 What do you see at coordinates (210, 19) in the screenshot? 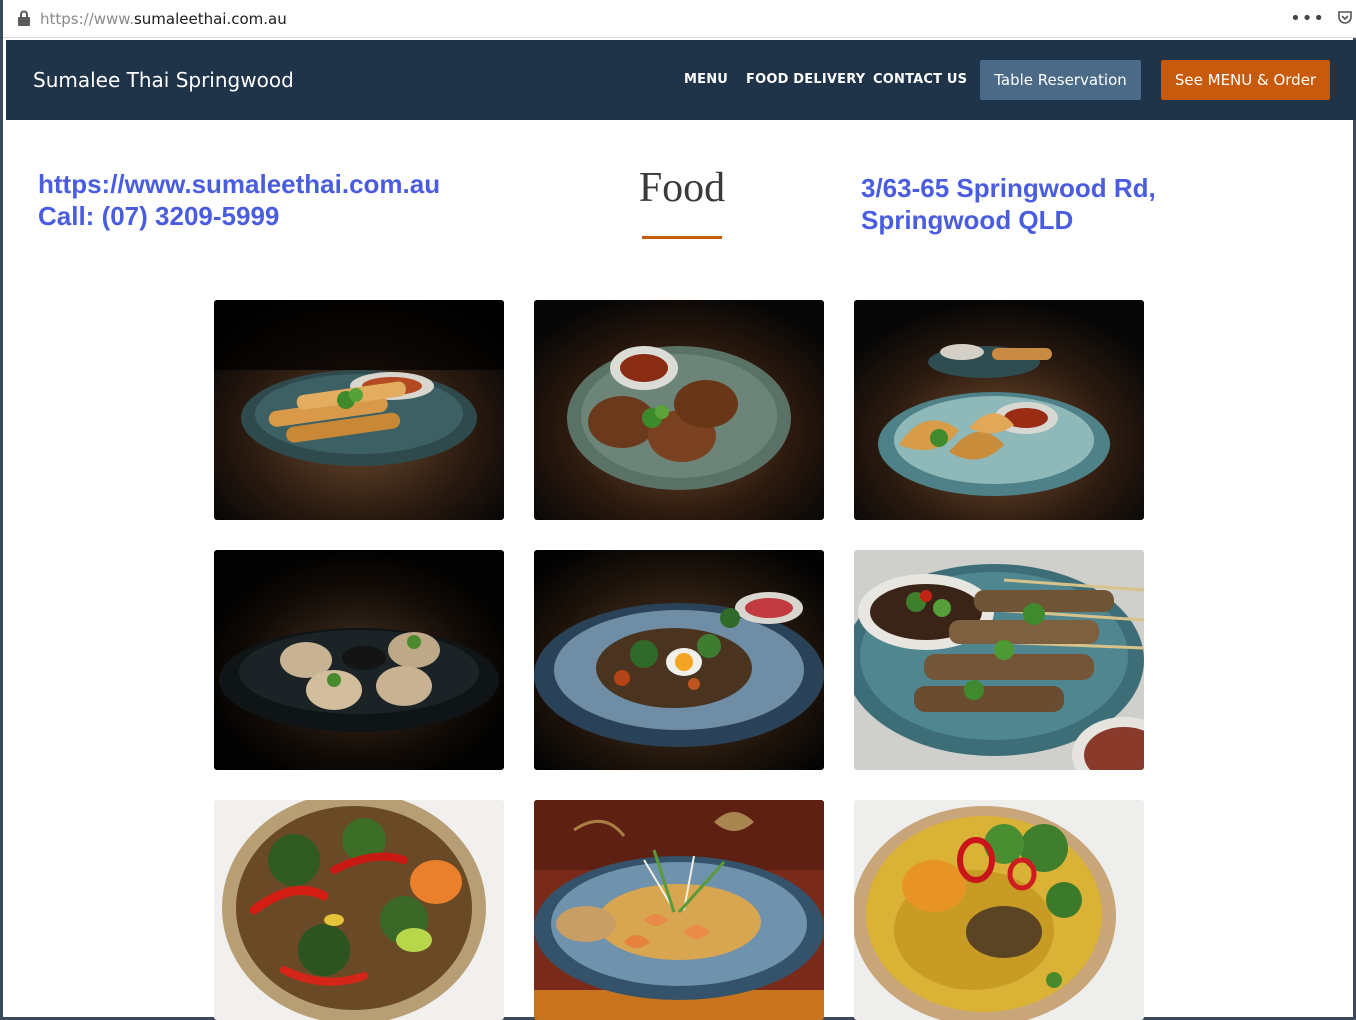
I see `url-domain: sumaleethai.com.au` at bounding box center [210, 19].